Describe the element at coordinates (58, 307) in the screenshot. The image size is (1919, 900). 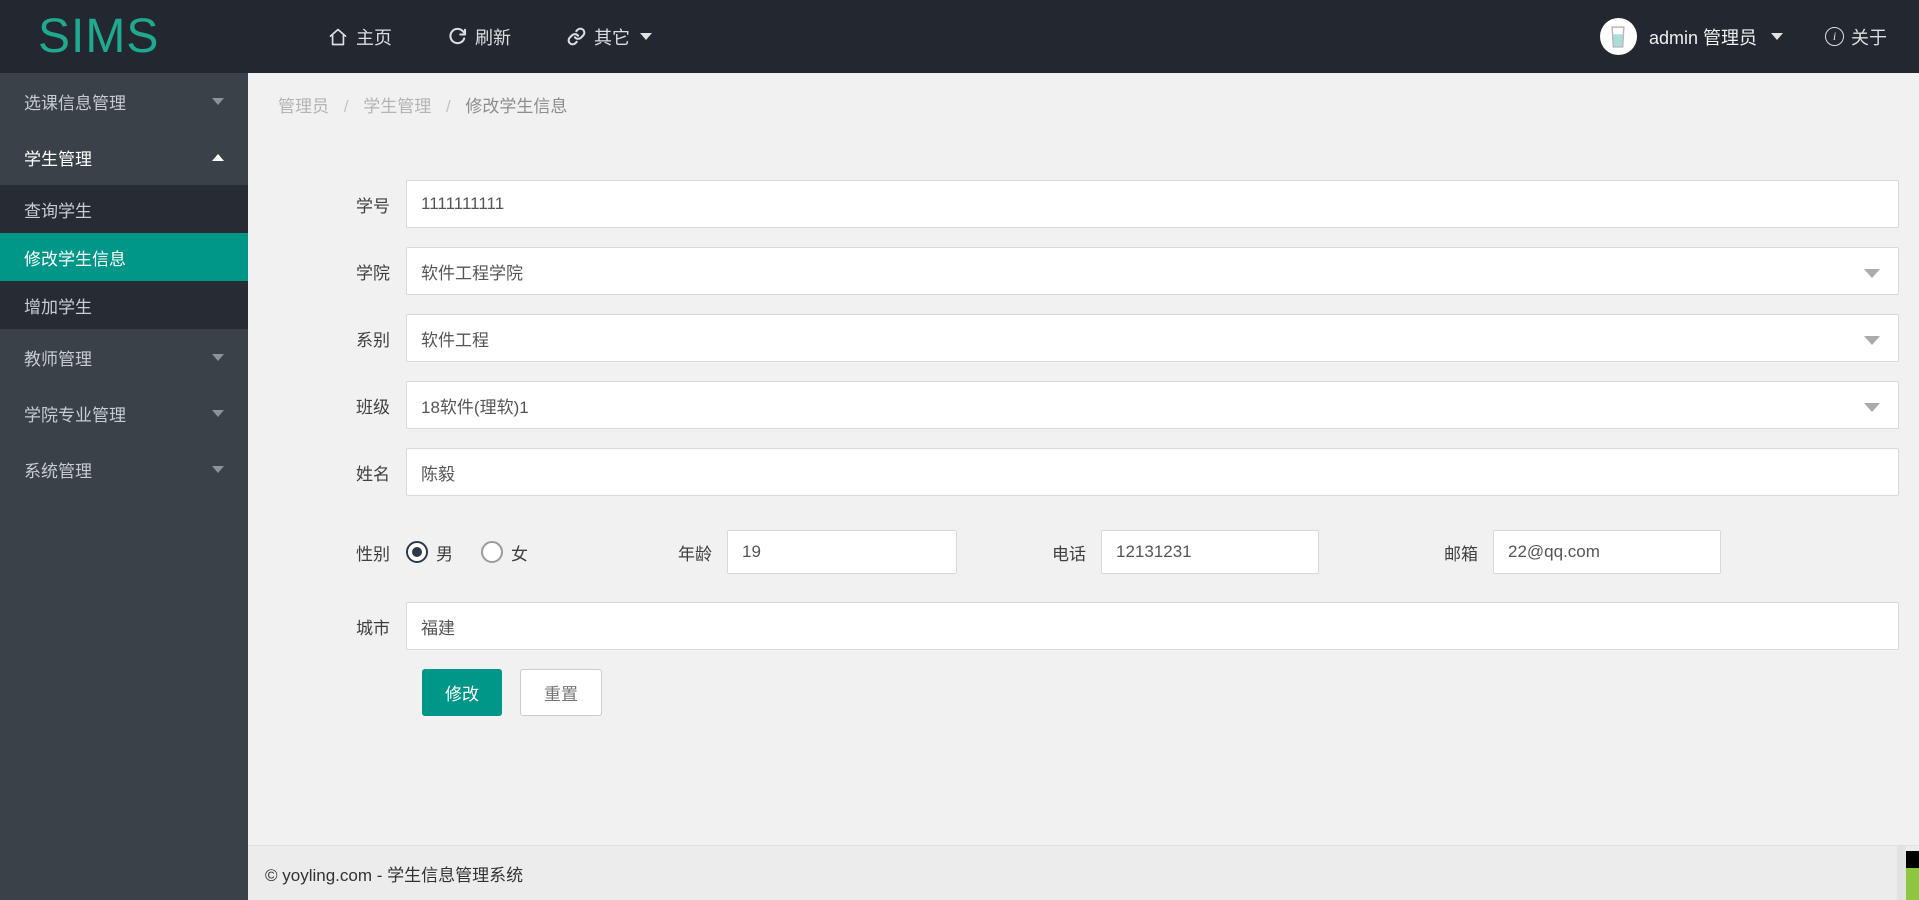
I see `sidebar-item-label: 增加学生` at that location.